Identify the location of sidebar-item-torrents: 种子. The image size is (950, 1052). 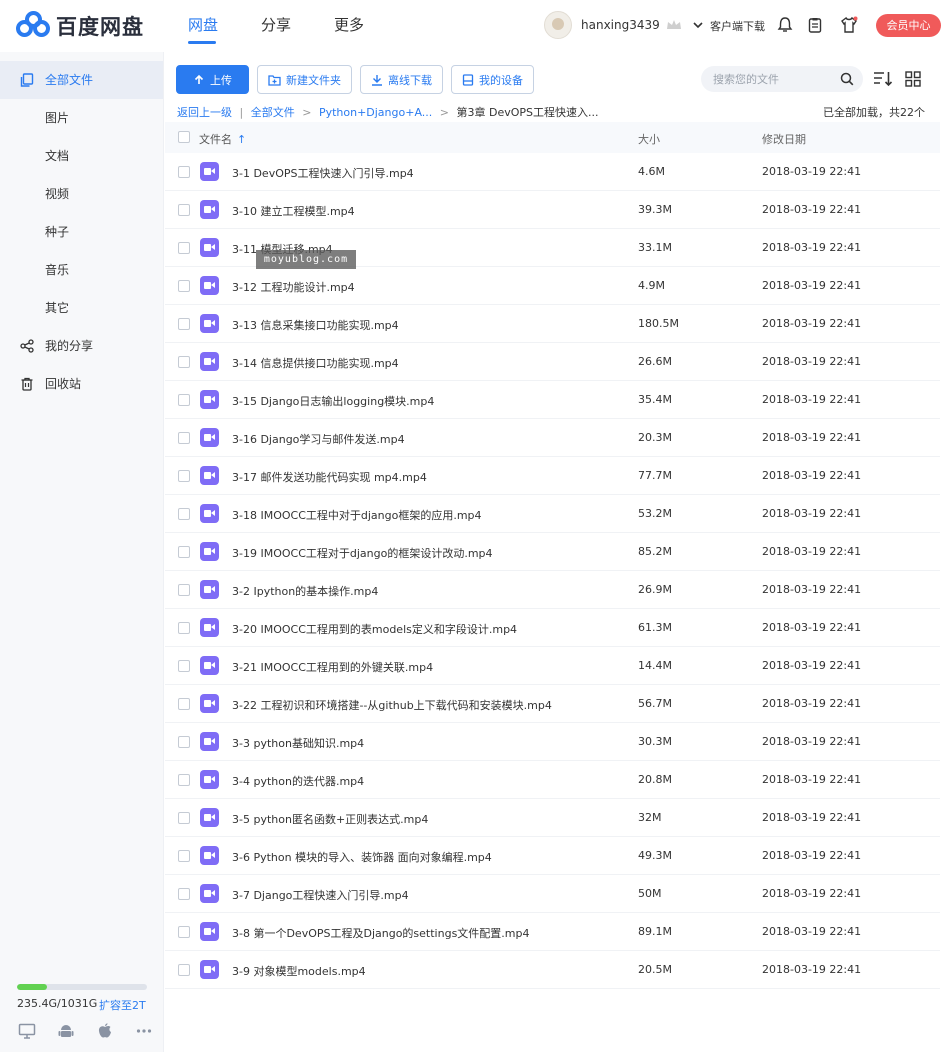
(81, 232).